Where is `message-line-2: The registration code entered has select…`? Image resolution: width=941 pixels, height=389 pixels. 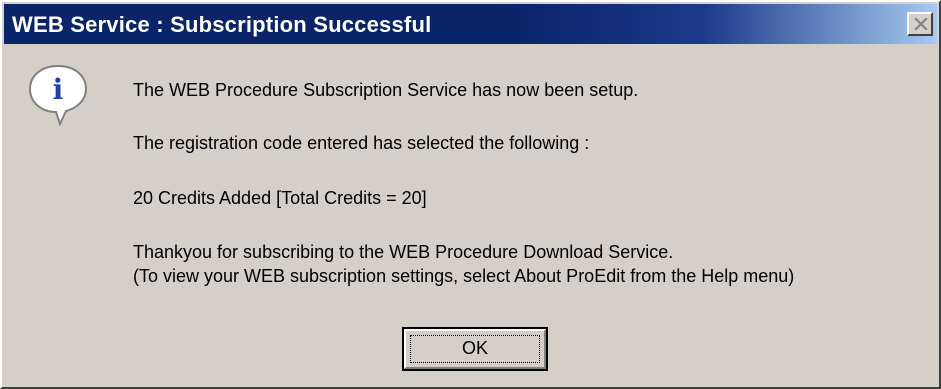 message-line-2: The registration code entered has select… is located at coordinates (361, 143).